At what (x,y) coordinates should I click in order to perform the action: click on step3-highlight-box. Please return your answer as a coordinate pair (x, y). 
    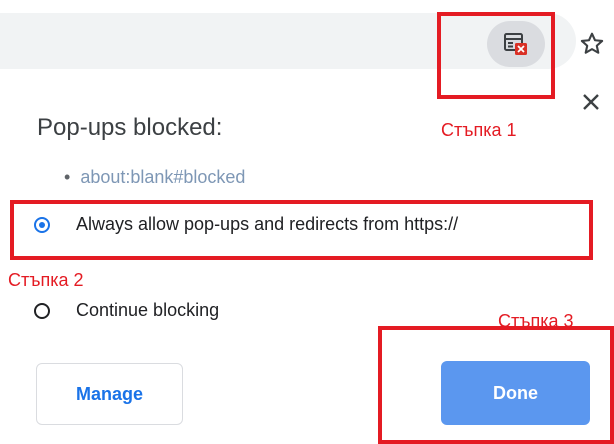
    Looking at the image, I should click on (496, 385).